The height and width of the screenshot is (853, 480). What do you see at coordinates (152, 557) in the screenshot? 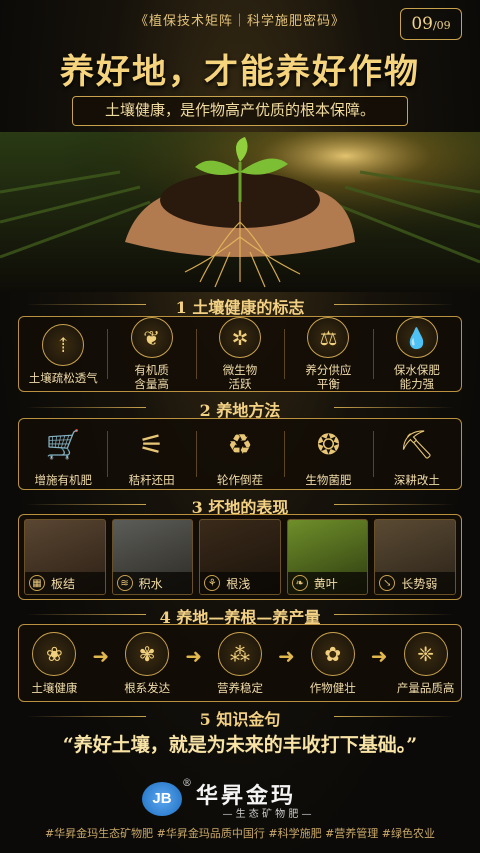
I see `photo-water: ≋ 积水` at bounding box center [152, 557].